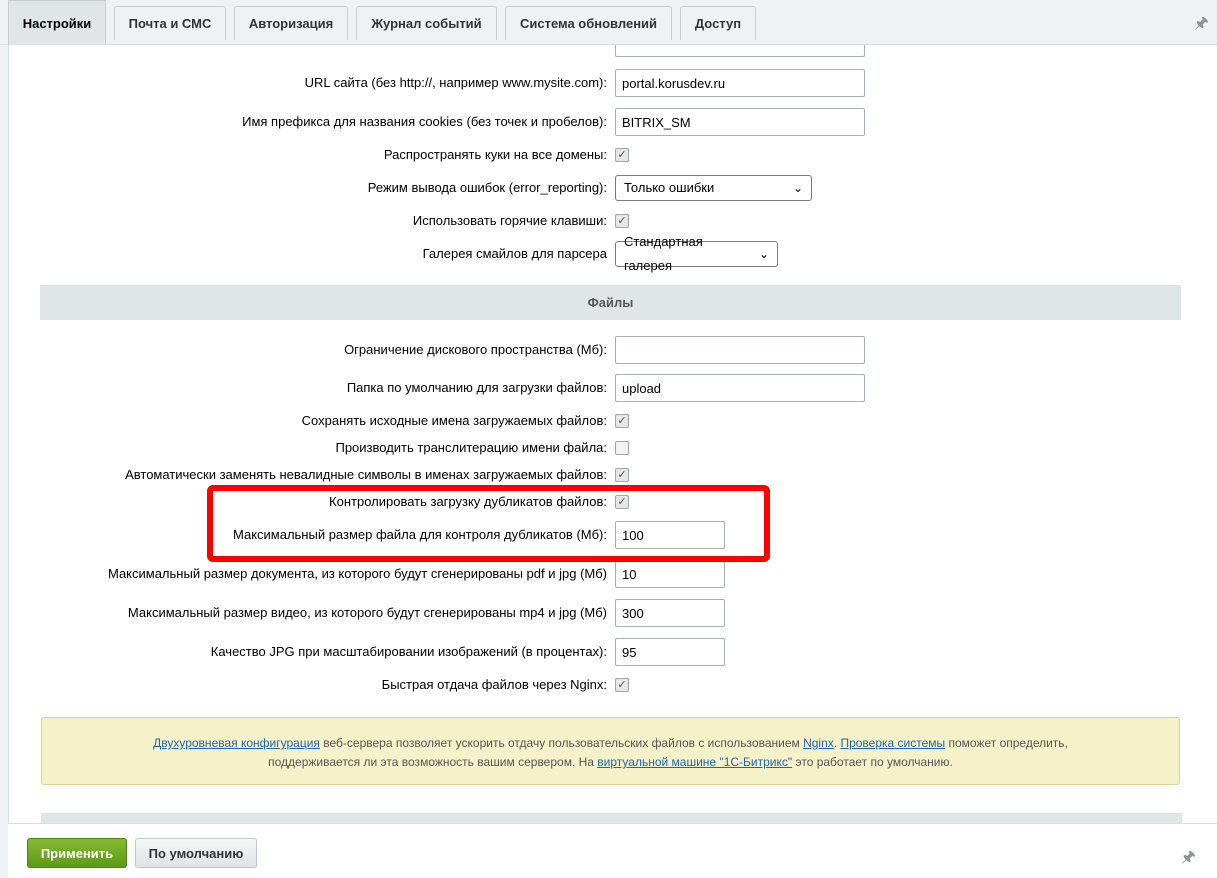 The width and height of the screenshot is (1217, 878). I want to click on smiles-gallery-label: Галерея смайлов для парсера, so click(514, 253).